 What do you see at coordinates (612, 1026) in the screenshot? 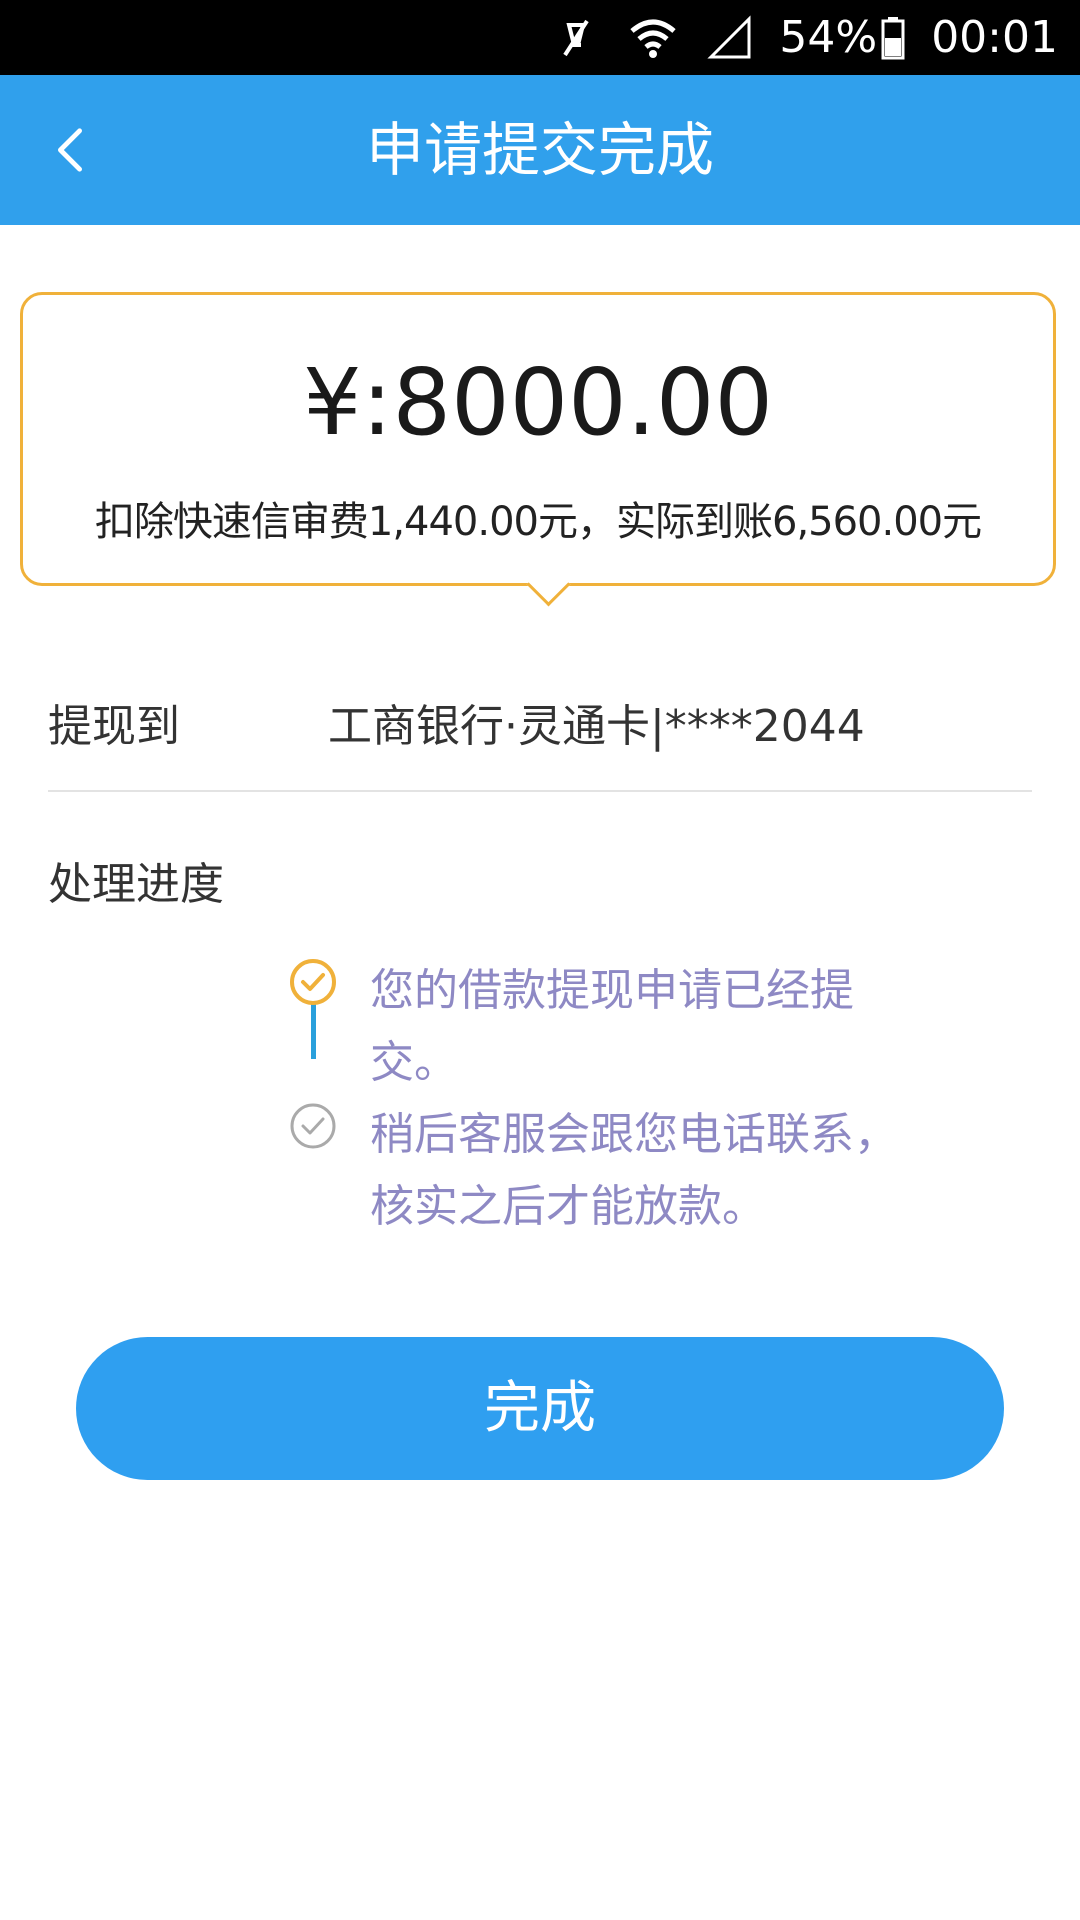
I see `progress-step-text: 您的借款提现申请已经提交。` at bounding box center [612, 1026].